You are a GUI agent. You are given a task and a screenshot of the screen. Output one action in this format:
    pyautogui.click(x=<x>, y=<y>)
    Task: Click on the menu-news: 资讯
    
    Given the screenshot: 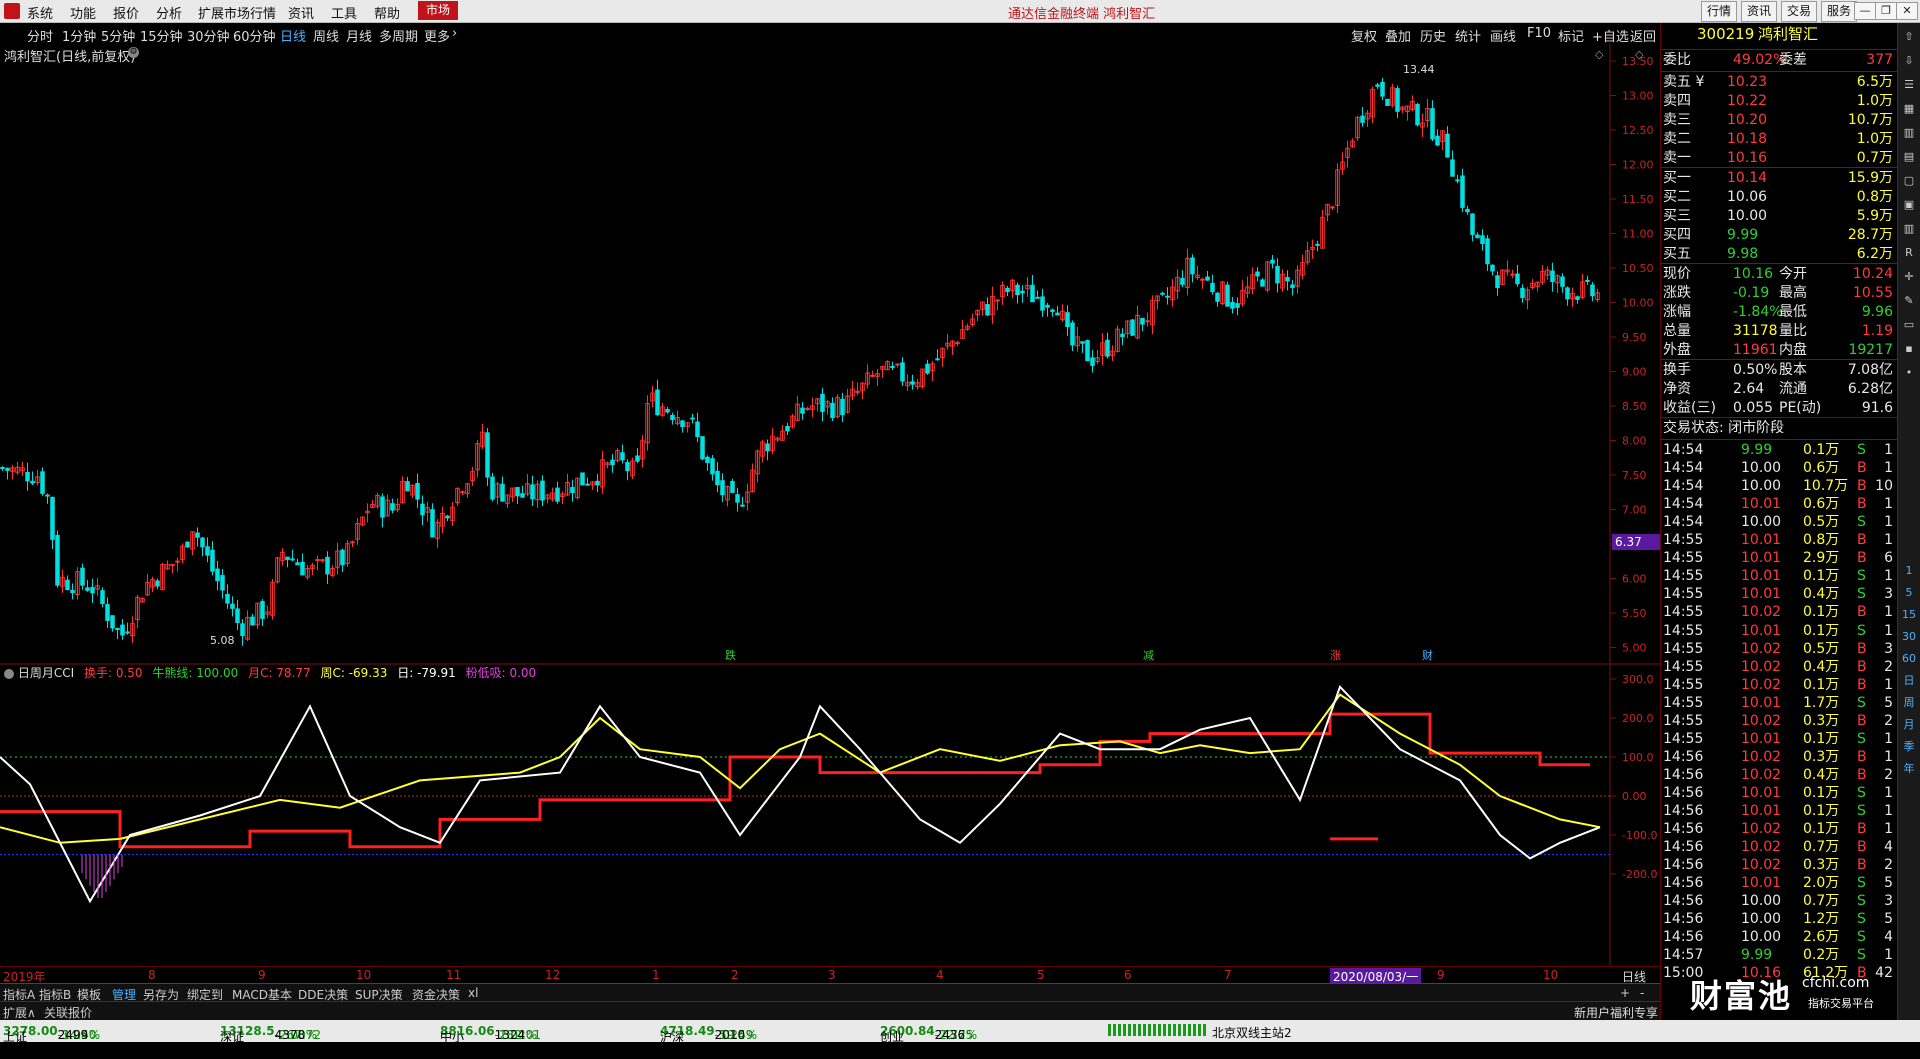 What is the action you would take?
    pyautogui.click(x=301, y=12)
    